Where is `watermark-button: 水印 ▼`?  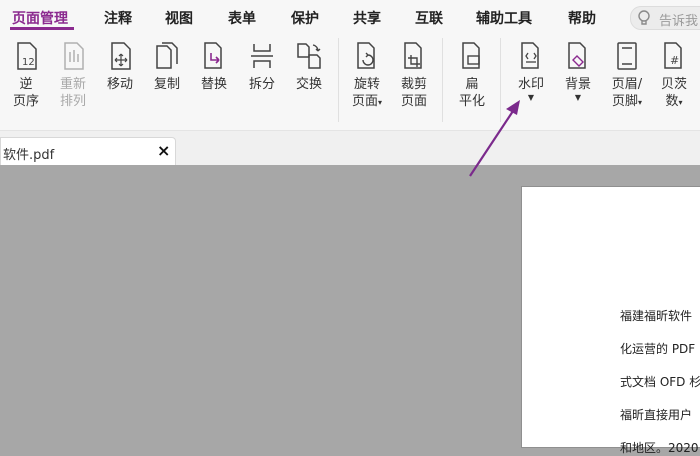 watermark-button: 水印 ▼ is located at coordinates (531, 71).